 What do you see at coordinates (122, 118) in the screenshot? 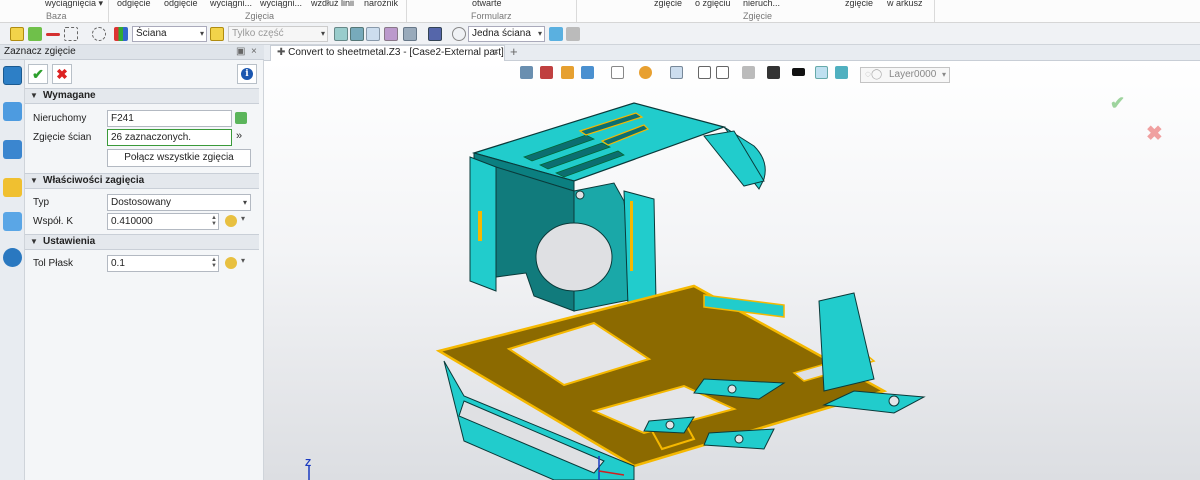
I see `fixed-face-value: F241` at bounding box center [122, 118].